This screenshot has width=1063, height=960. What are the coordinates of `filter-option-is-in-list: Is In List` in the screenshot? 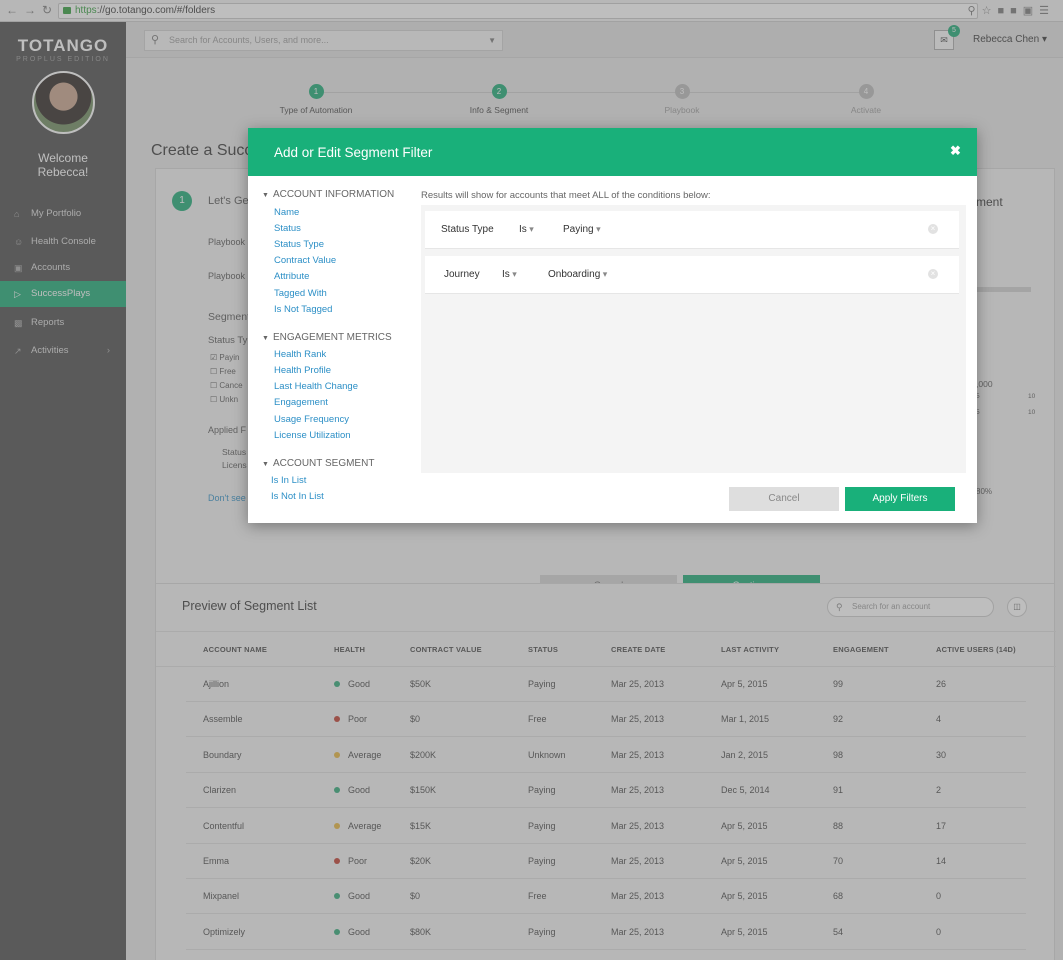 It's located at (288, 480).